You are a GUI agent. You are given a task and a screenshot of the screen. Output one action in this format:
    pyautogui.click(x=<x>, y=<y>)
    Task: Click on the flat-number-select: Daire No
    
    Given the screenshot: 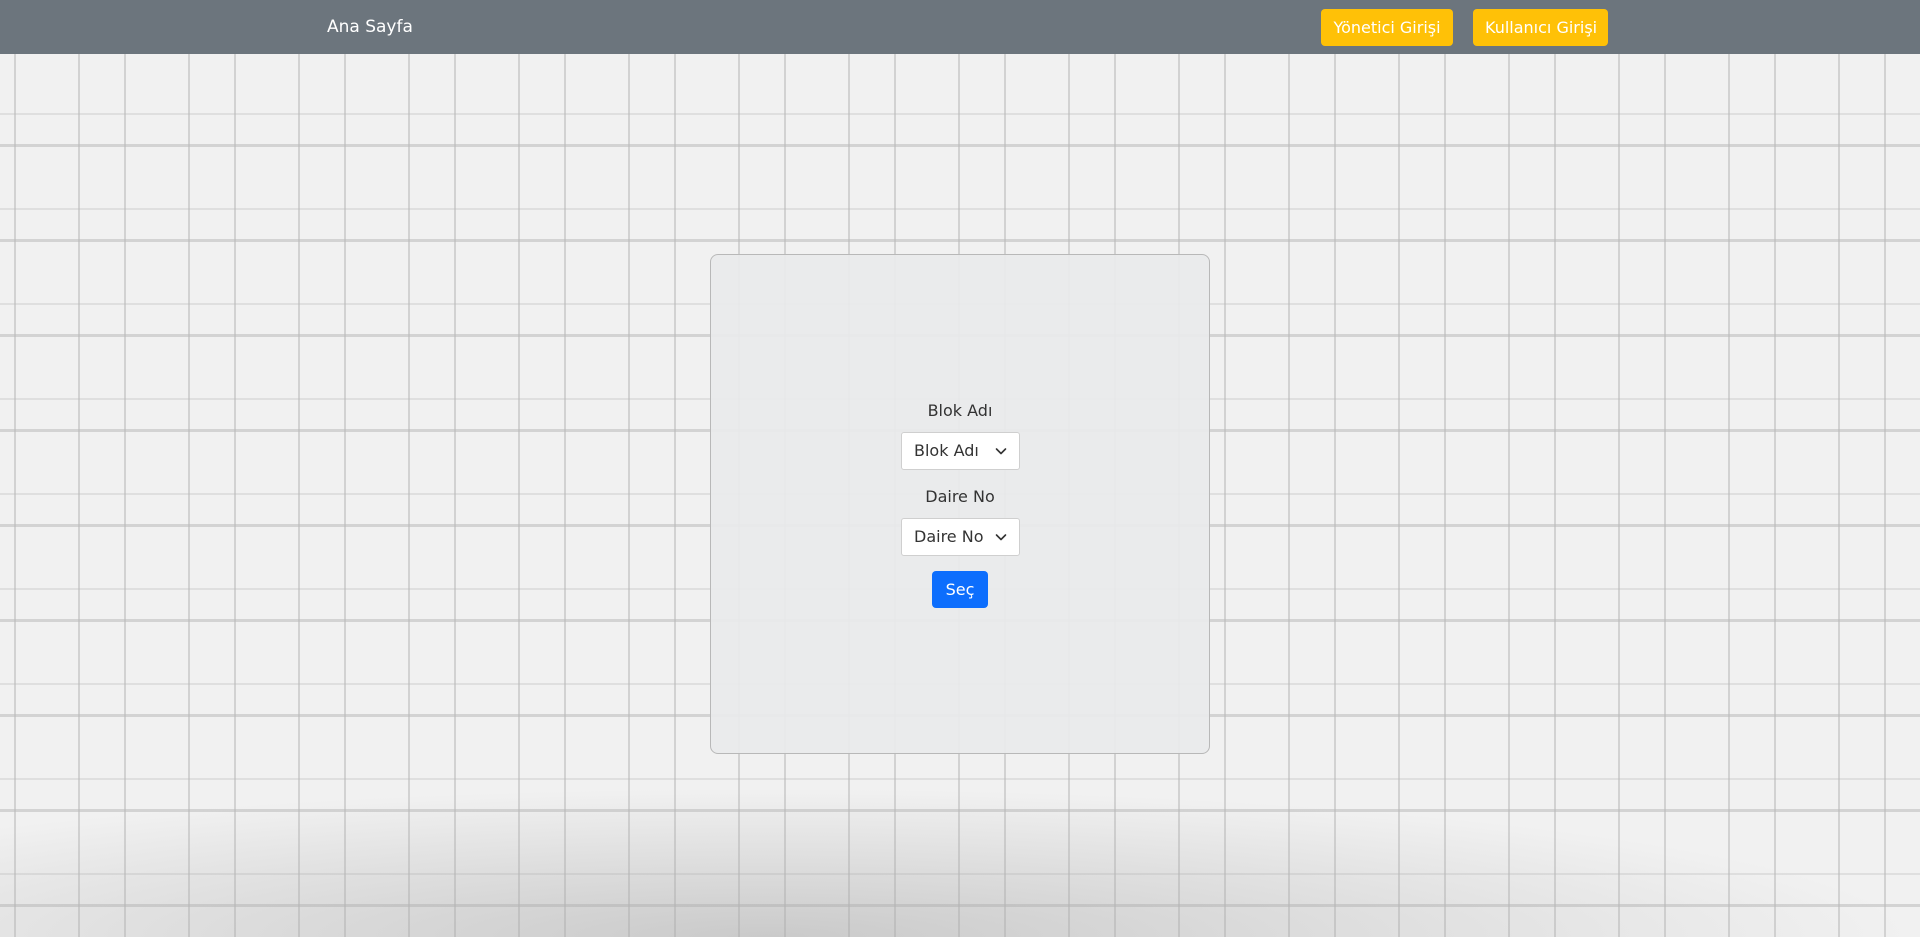 What is the action you would take?
    pyautogui.click(x=960, y=537)
    